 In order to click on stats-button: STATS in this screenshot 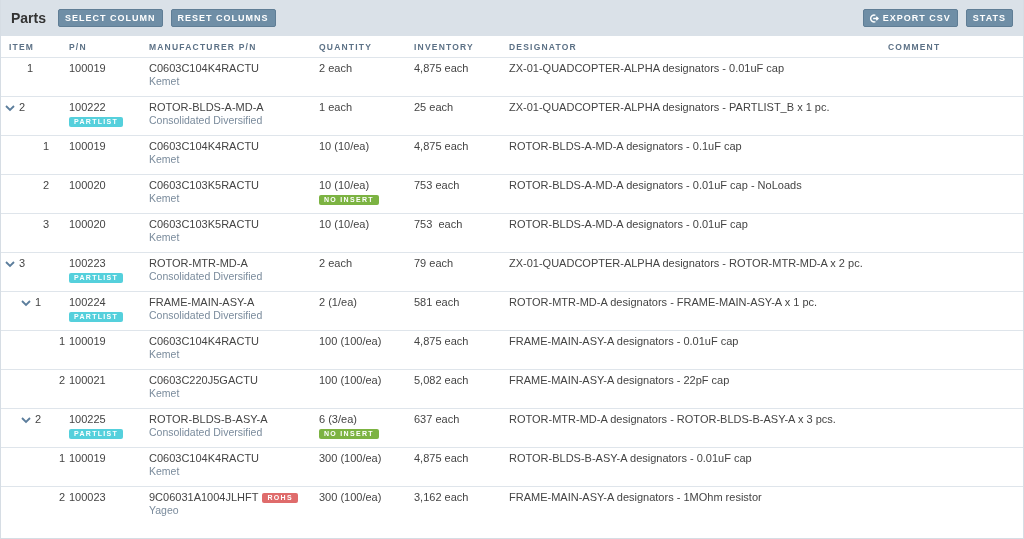, I will do `click(989, 18)`.